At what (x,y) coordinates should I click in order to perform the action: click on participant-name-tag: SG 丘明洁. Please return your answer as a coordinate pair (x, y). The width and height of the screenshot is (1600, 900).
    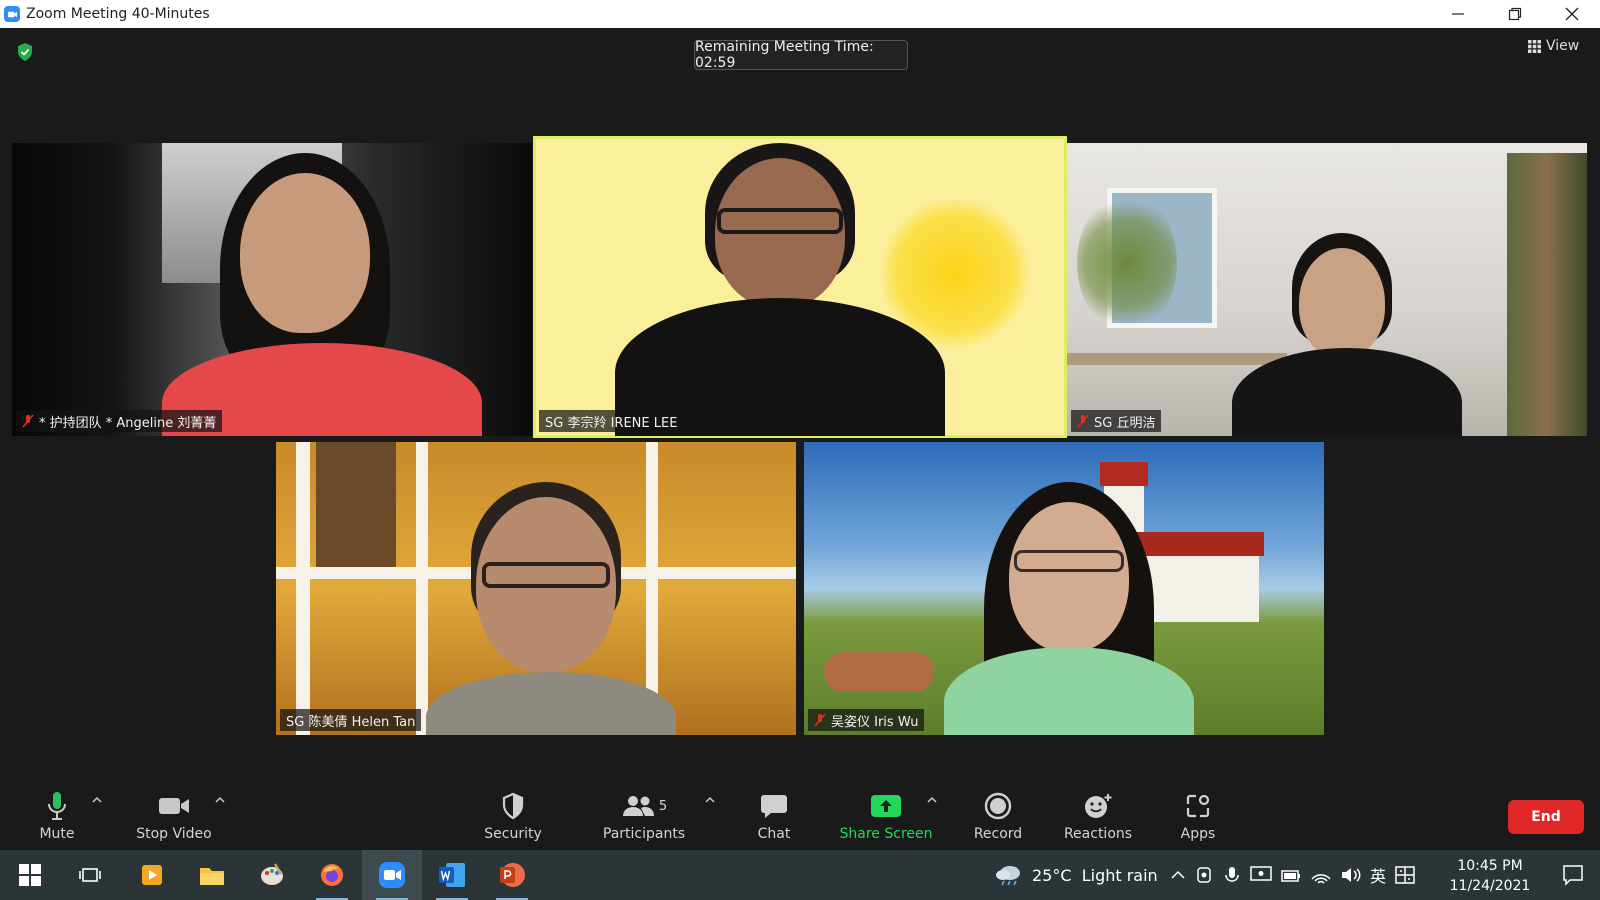
    Looking at the image, I should click on (1116, 421).